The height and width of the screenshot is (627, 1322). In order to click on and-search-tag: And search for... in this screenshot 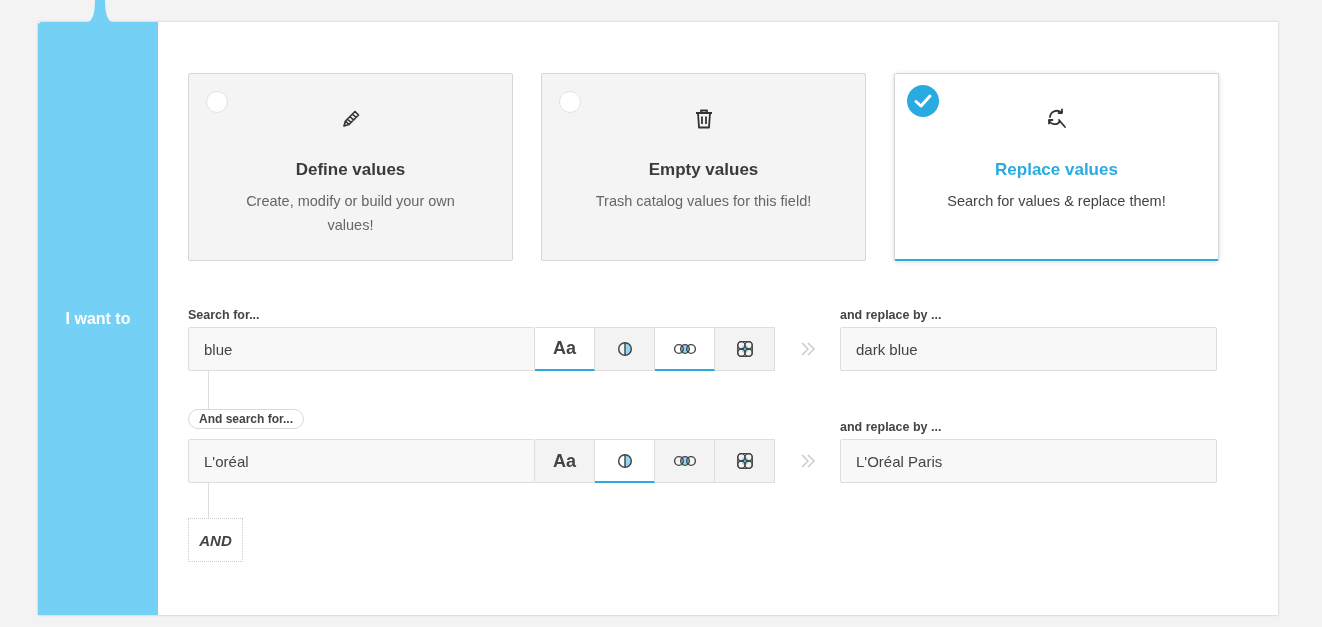, I will do `click(246, 419)`.